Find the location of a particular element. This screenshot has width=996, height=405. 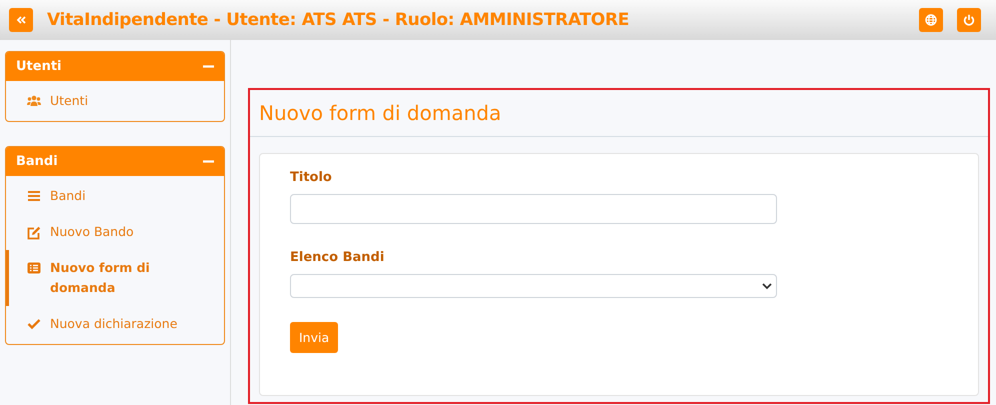

logout-button is located at coordinates (969, 20).